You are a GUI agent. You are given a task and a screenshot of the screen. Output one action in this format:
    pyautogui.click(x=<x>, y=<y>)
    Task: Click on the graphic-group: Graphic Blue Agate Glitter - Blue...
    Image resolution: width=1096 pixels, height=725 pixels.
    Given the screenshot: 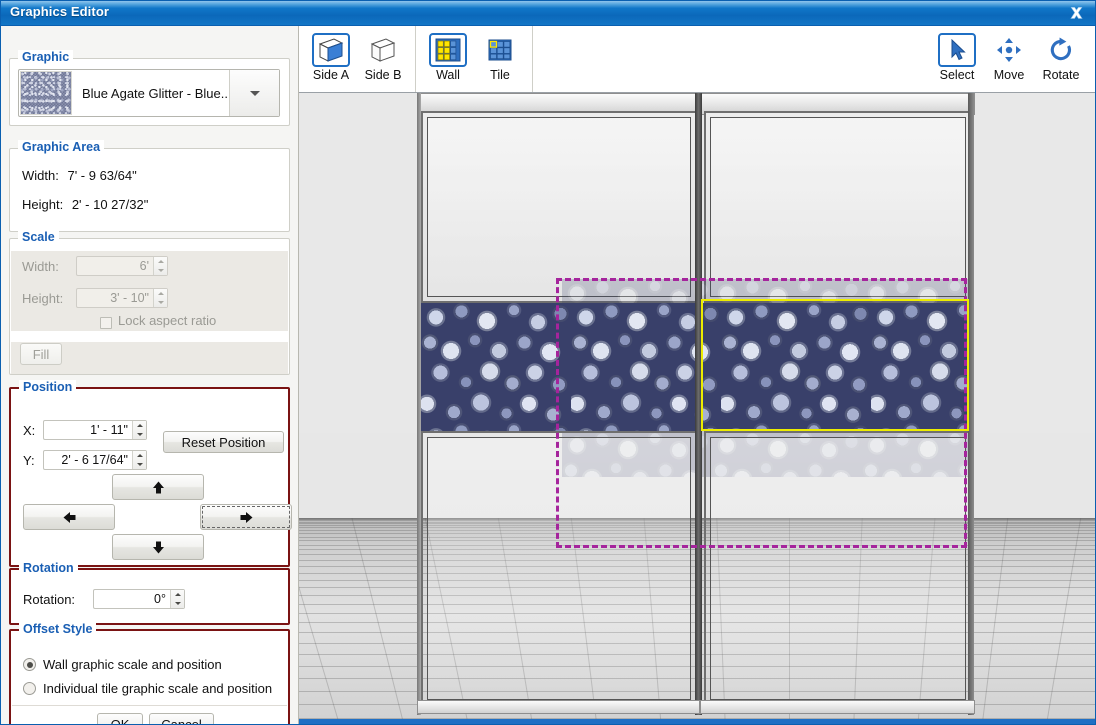 What is the action you would take?
    pyautogui.click(x=149, y=88)
    